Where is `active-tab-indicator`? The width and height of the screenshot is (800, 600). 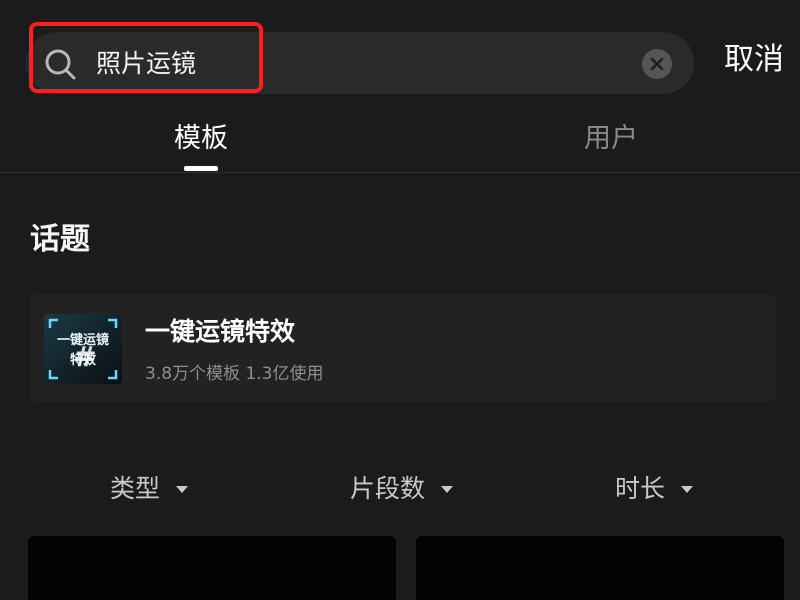 active-tab-indicator is located at coordinates (201, 168).